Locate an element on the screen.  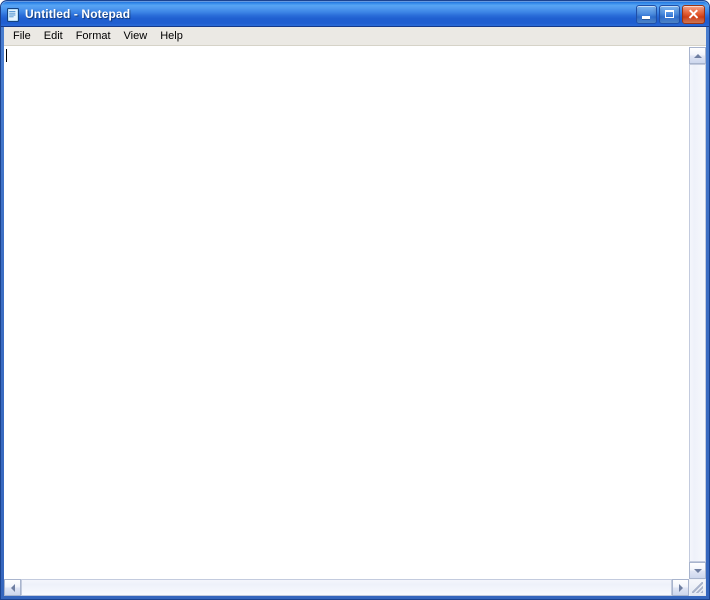
scroll-down-button is located at coordinates (697, 570).